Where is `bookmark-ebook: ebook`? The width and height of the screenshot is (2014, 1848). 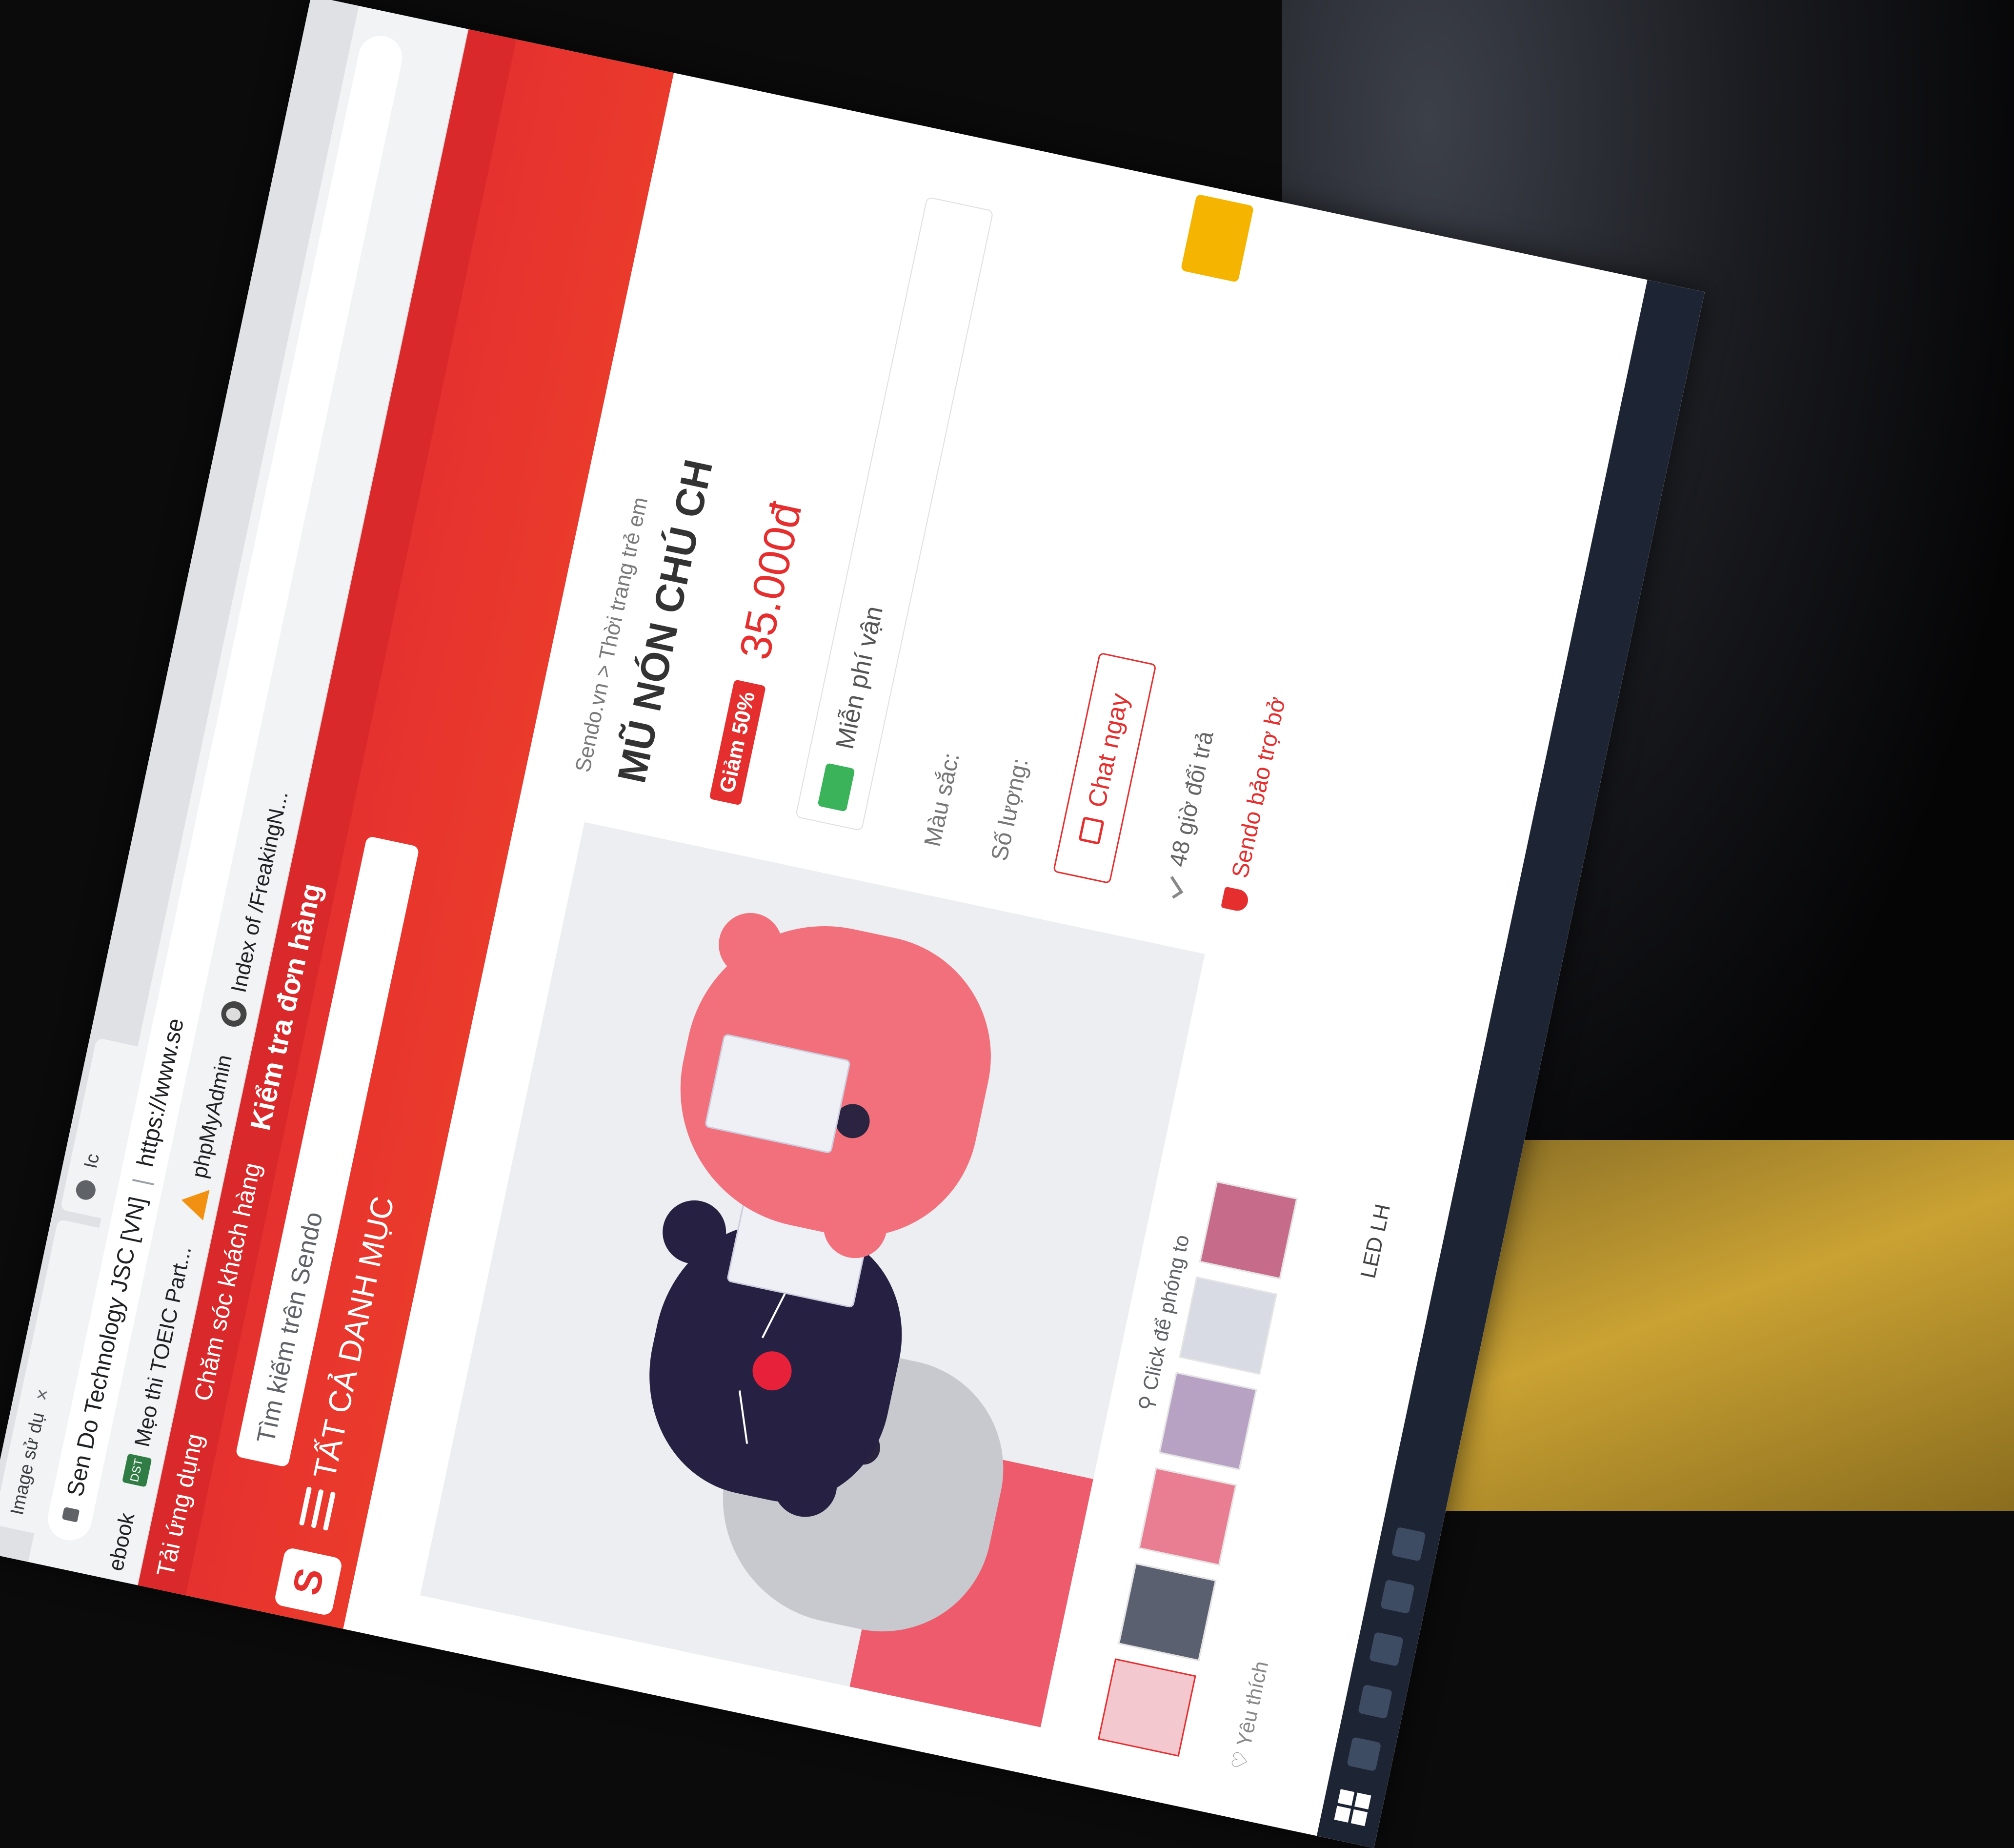 bookmark-ebook: ebook is located at coordinates (122, 1542).